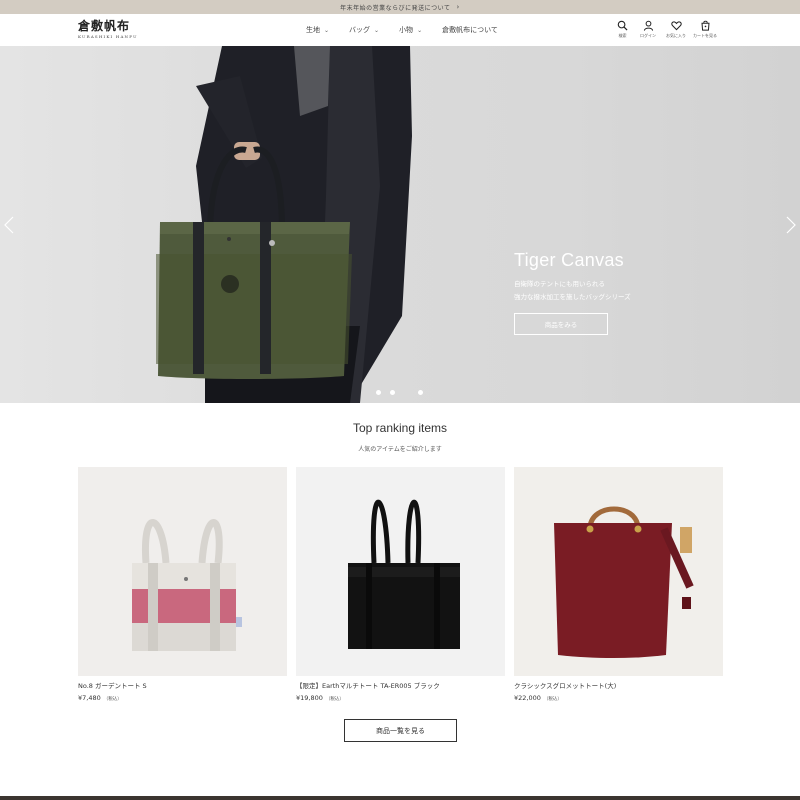 This screenshot has width=800, height=800. I want to click on announcement-bar: 年末年始の営業ならびに発送について ›, so click(400, 7).